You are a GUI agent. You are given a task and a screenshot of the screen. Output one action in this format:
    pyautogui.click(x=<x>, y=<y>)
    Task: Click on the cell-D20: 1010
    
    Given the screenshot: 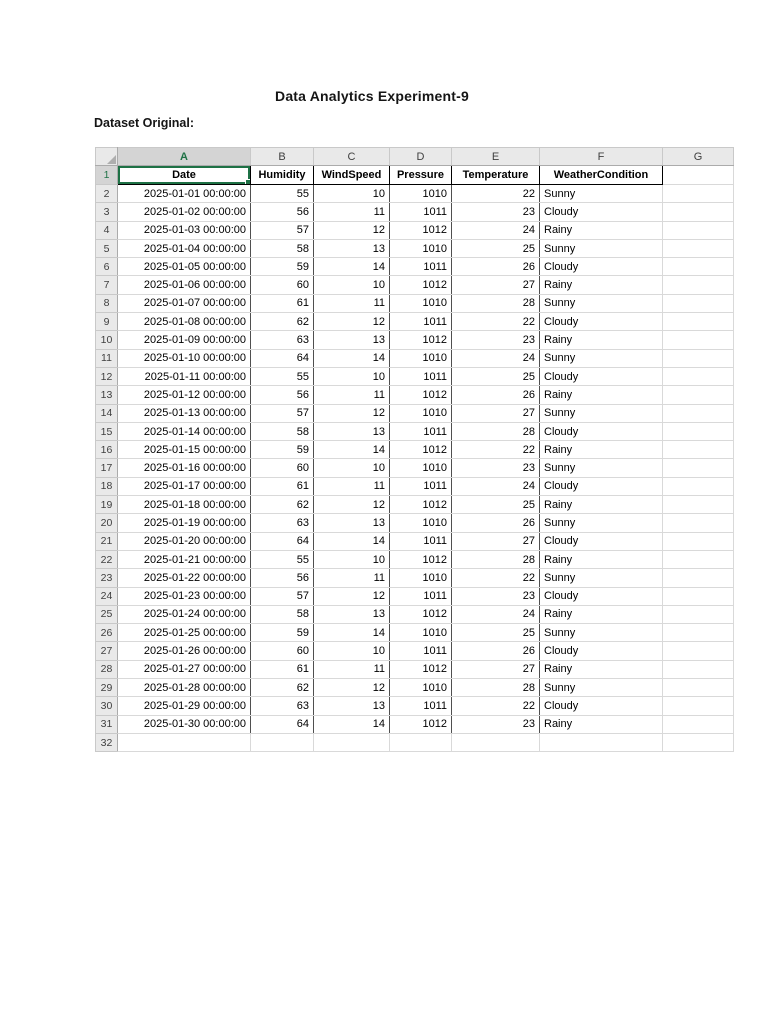 What is the action you would take?
    pyautogui.click(x=420, y=523)
    